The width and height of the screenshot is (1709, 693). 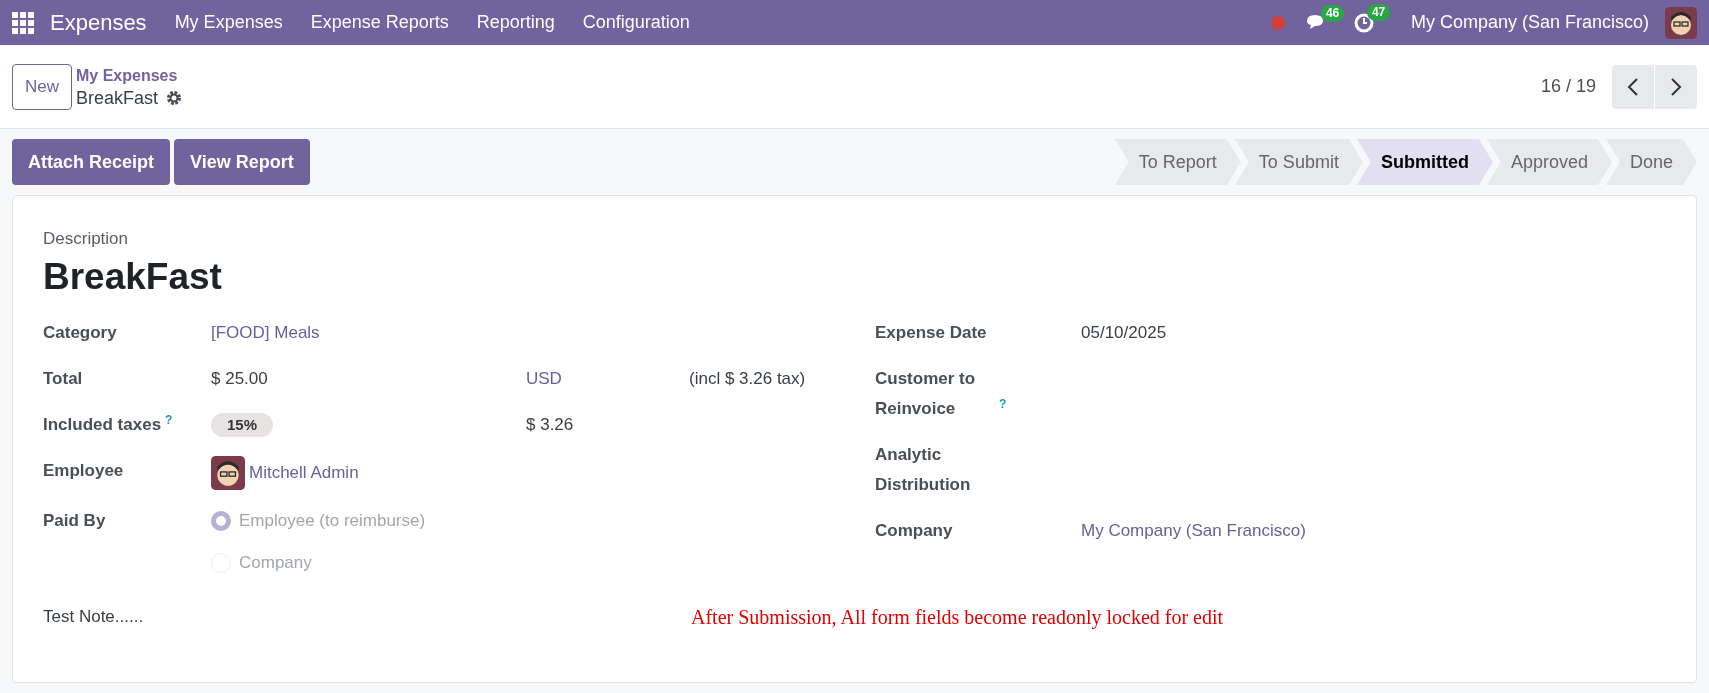 I want to click on field-value: 05/10/2025, so click(x=1124, y=332).